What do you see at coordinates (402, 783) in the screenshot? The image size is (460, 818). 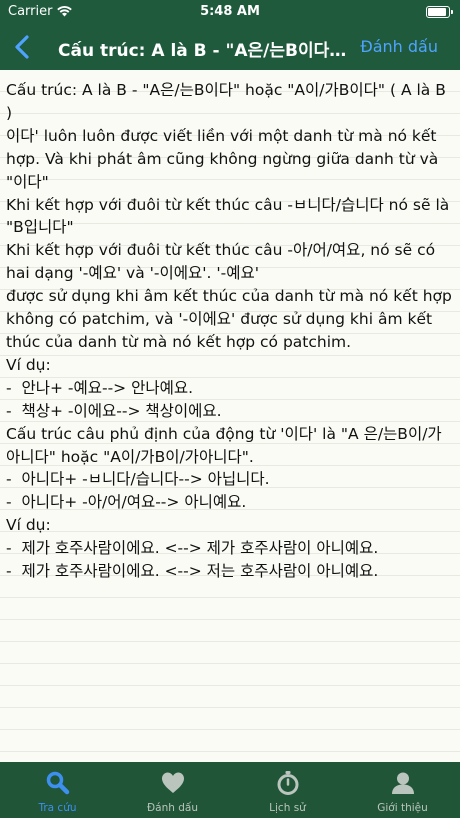 I see `person-icon` at bounding box center [402, 783].